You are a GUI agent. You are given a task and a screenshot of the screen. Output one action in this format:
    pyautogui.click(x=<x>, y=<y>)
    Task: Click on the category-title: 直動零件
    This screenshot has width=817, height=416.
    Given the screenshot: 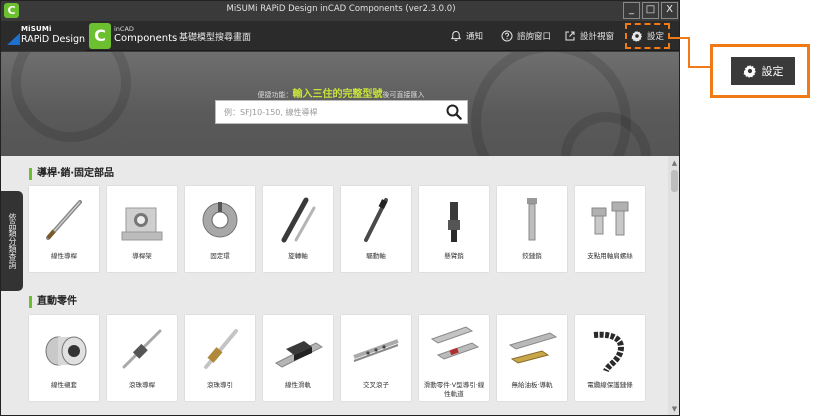 What is the action you would take?
    pyautogui.click(x=53, y=302)
    